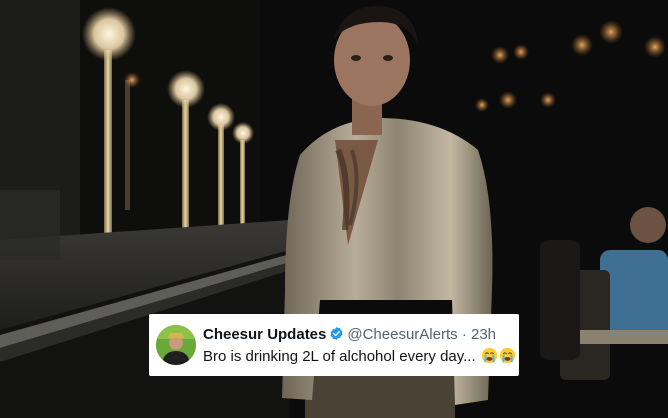  I want to click on tweet-header: Cheesur Updates @CheesurAlerts · 23h, so click(349, 335).